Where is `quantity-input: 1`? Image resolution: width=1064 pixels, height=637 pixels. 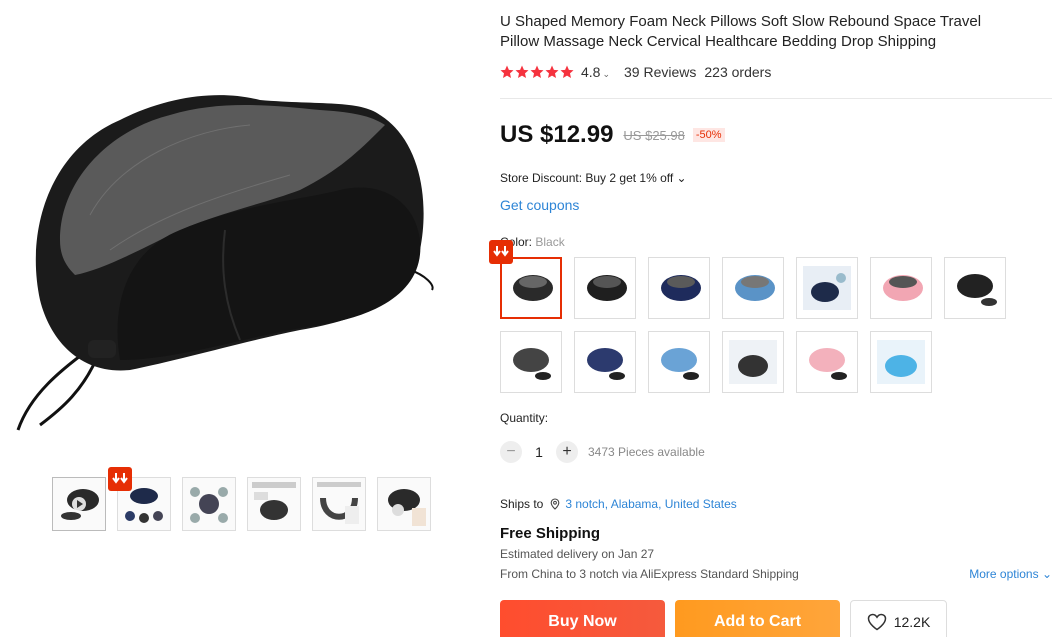
quantity-input: 1 is located at coordinates (539, 452).